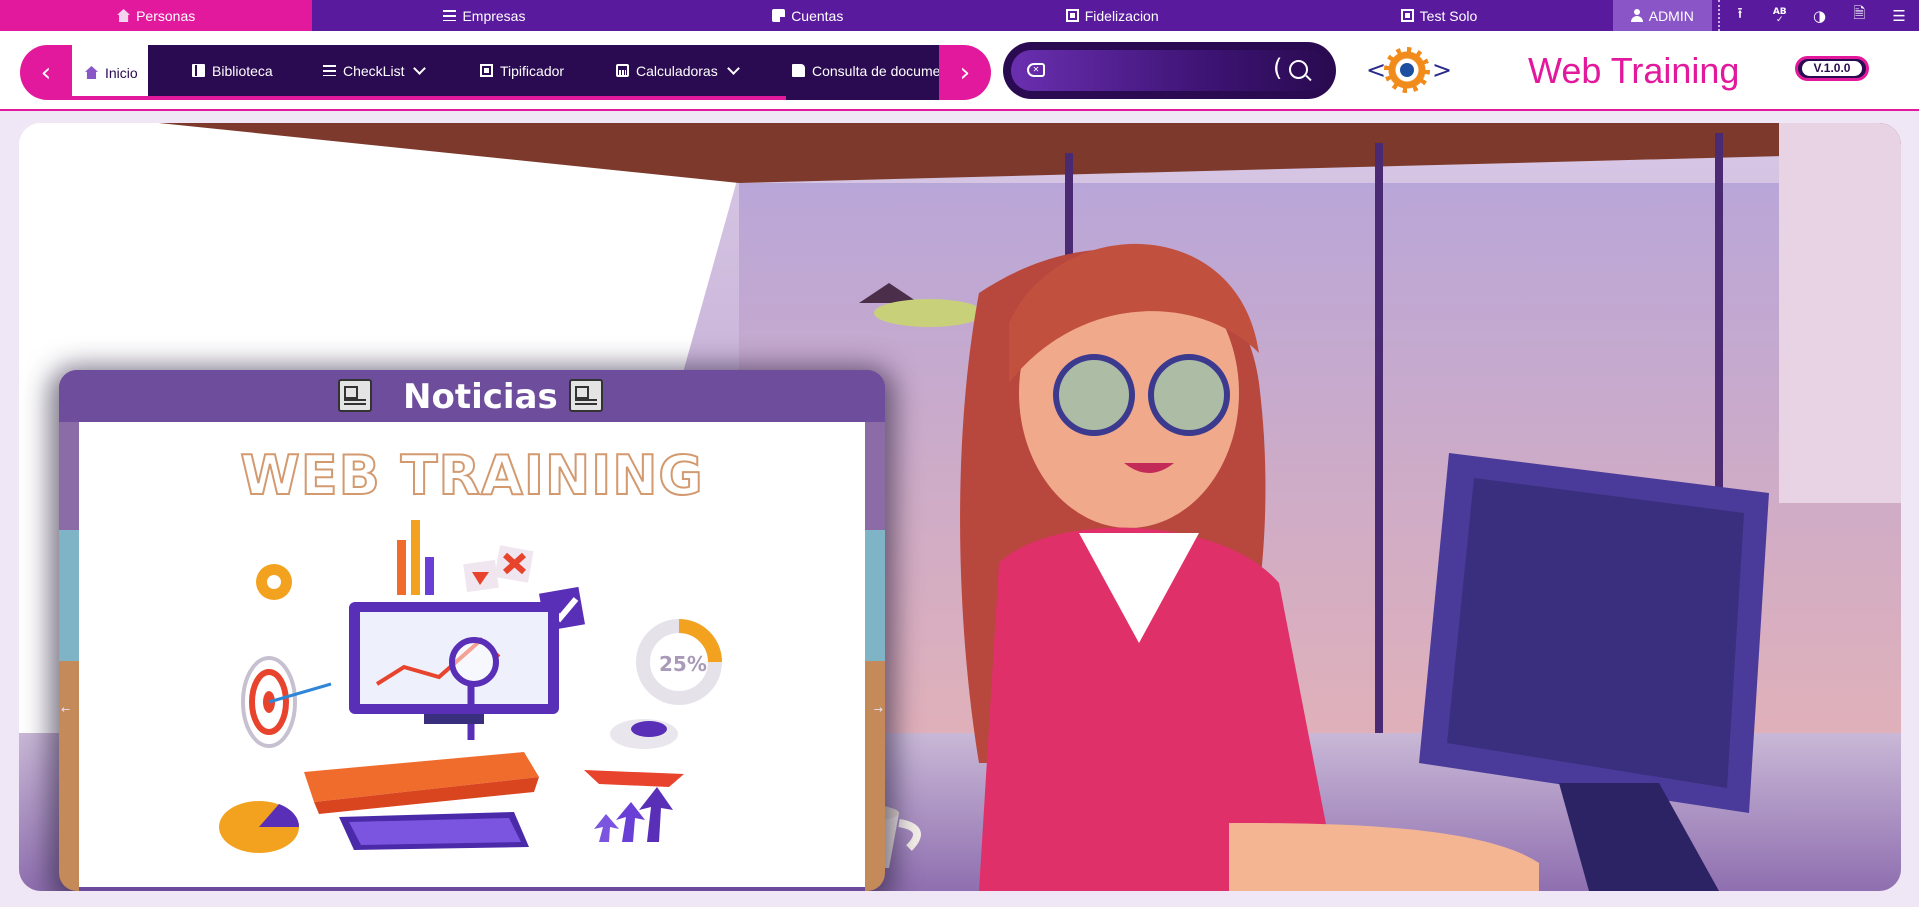 Image resolution: width=1919 pixels, height=907 pixels. I want to click on top-tab-label: Fidelizacion, so click(1121, 15).